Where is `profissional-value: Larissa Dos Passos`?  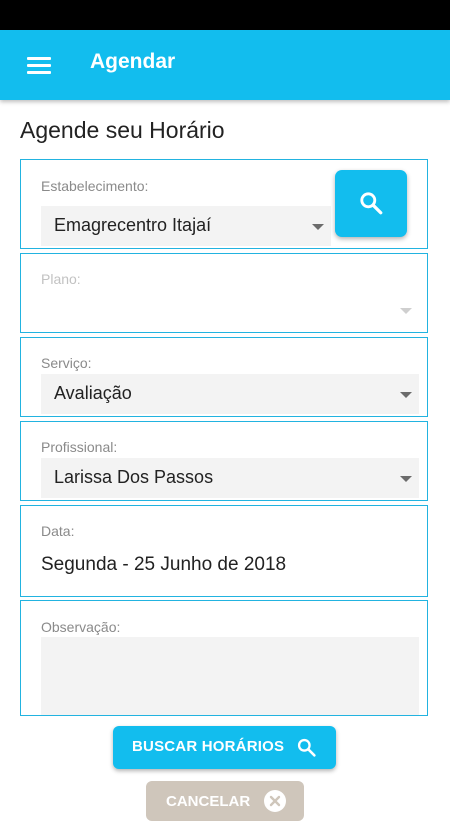
profissional-value: Larissa Dos Passos is located at coordinates (134, 477).